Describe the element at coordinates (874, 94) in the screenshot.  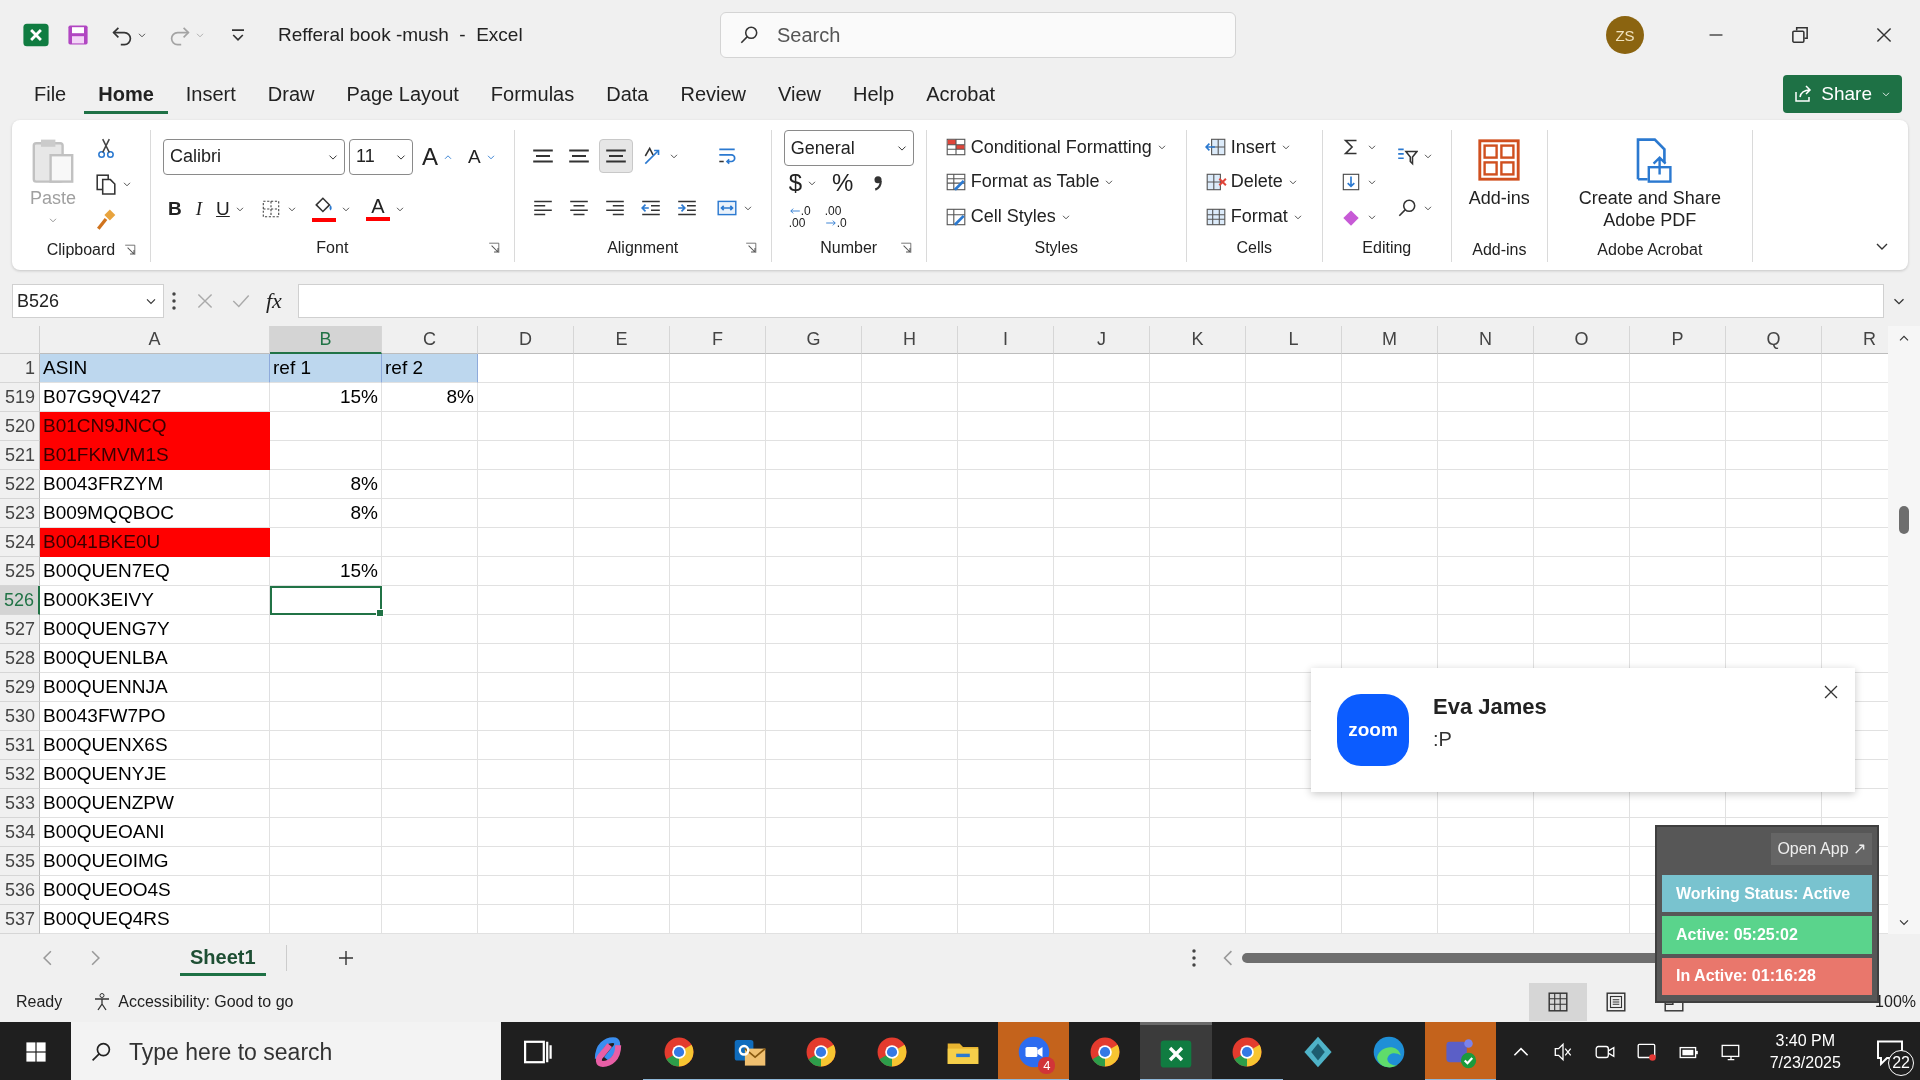
I see `menu-tab: Help` at that location.